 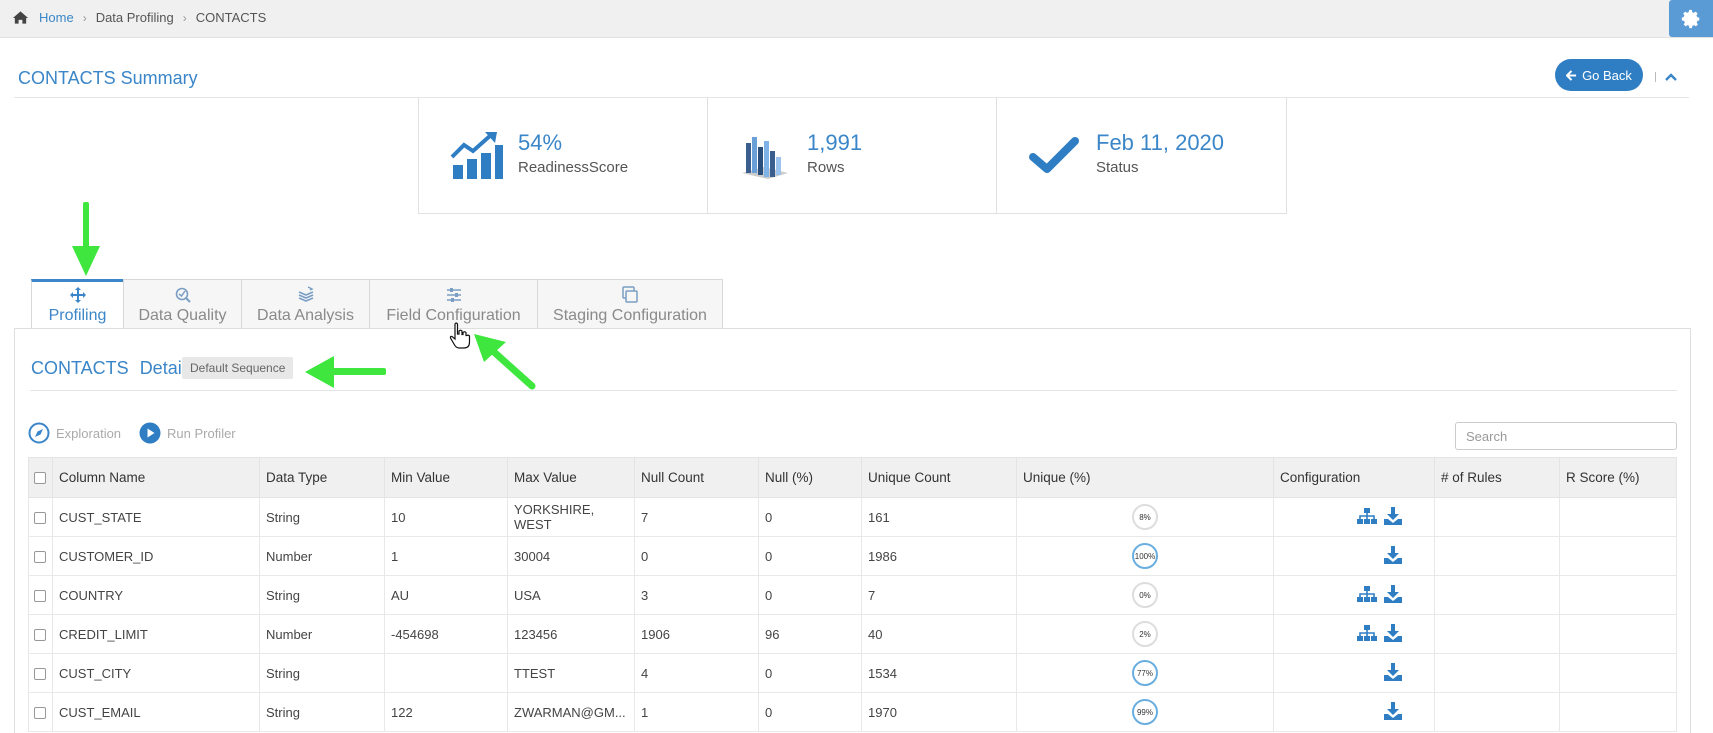 What do you see at coordinates (696, 712) in the screenshot?
I see `cell-null-count: 1` at bounding box center [696, 712].